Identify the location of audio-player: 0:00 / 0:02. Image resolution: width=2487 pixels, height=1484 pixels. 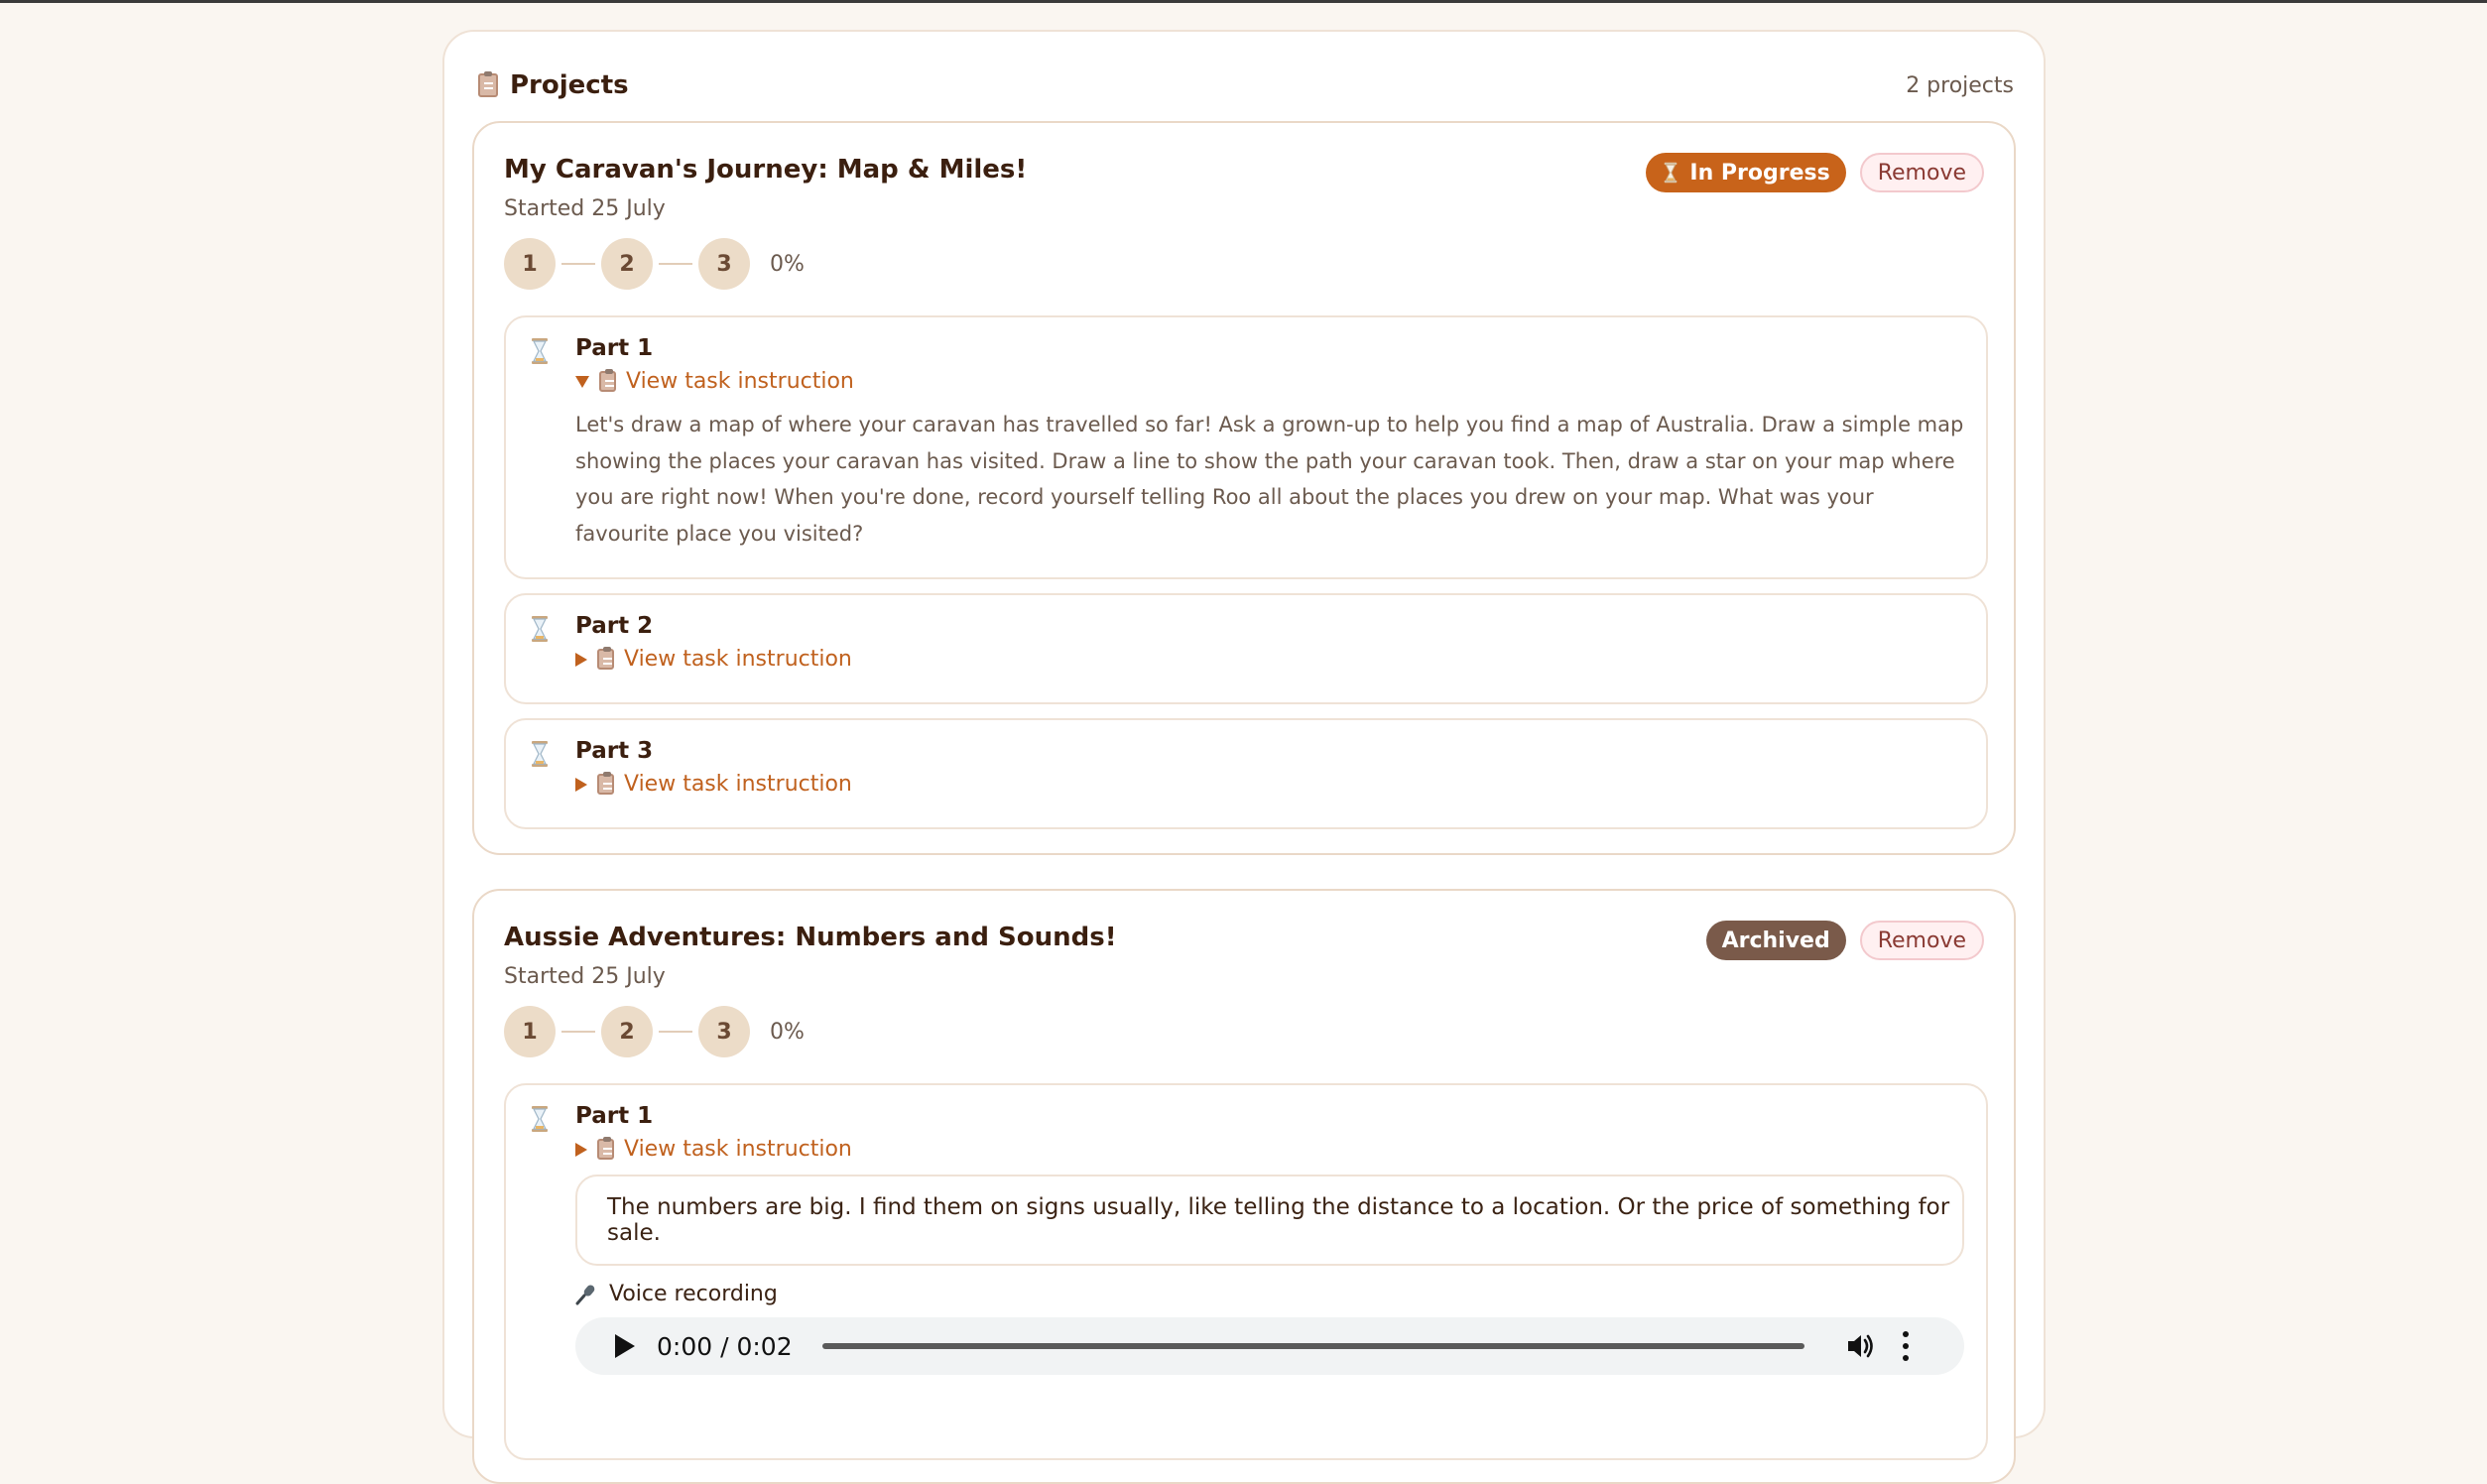
(1270, 1346).